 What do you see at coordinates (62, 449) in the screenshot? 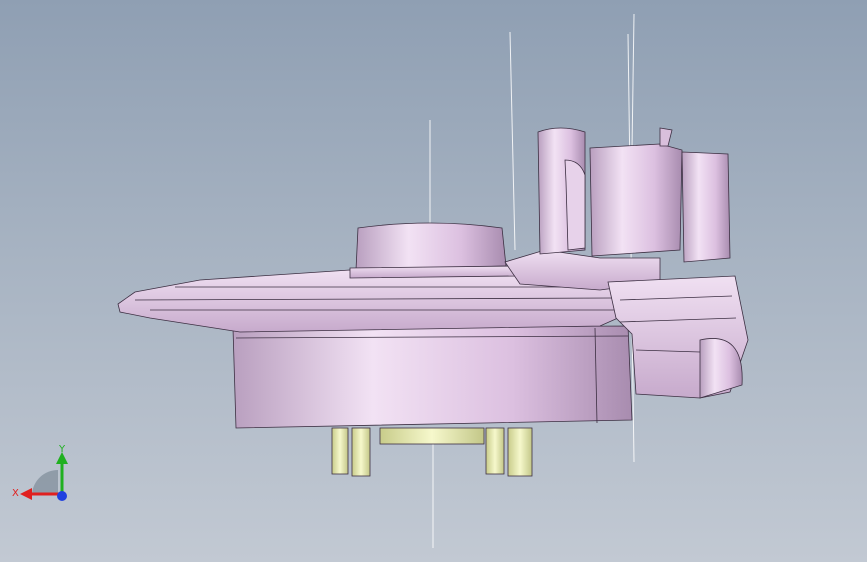
I see `y-axis-label: Y` at bounding box center [62, 449].